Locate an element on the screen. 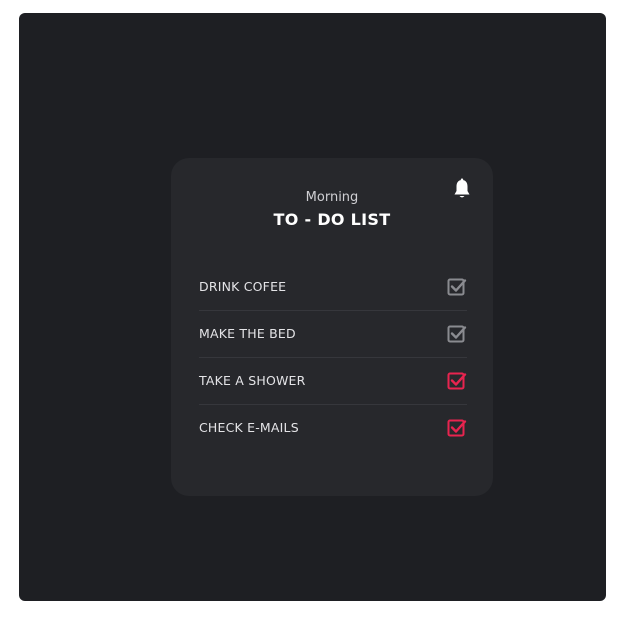 This screenshot has width=636, height=623. task-label: CHECK E-MAILS is located at coordinates (249, 427).